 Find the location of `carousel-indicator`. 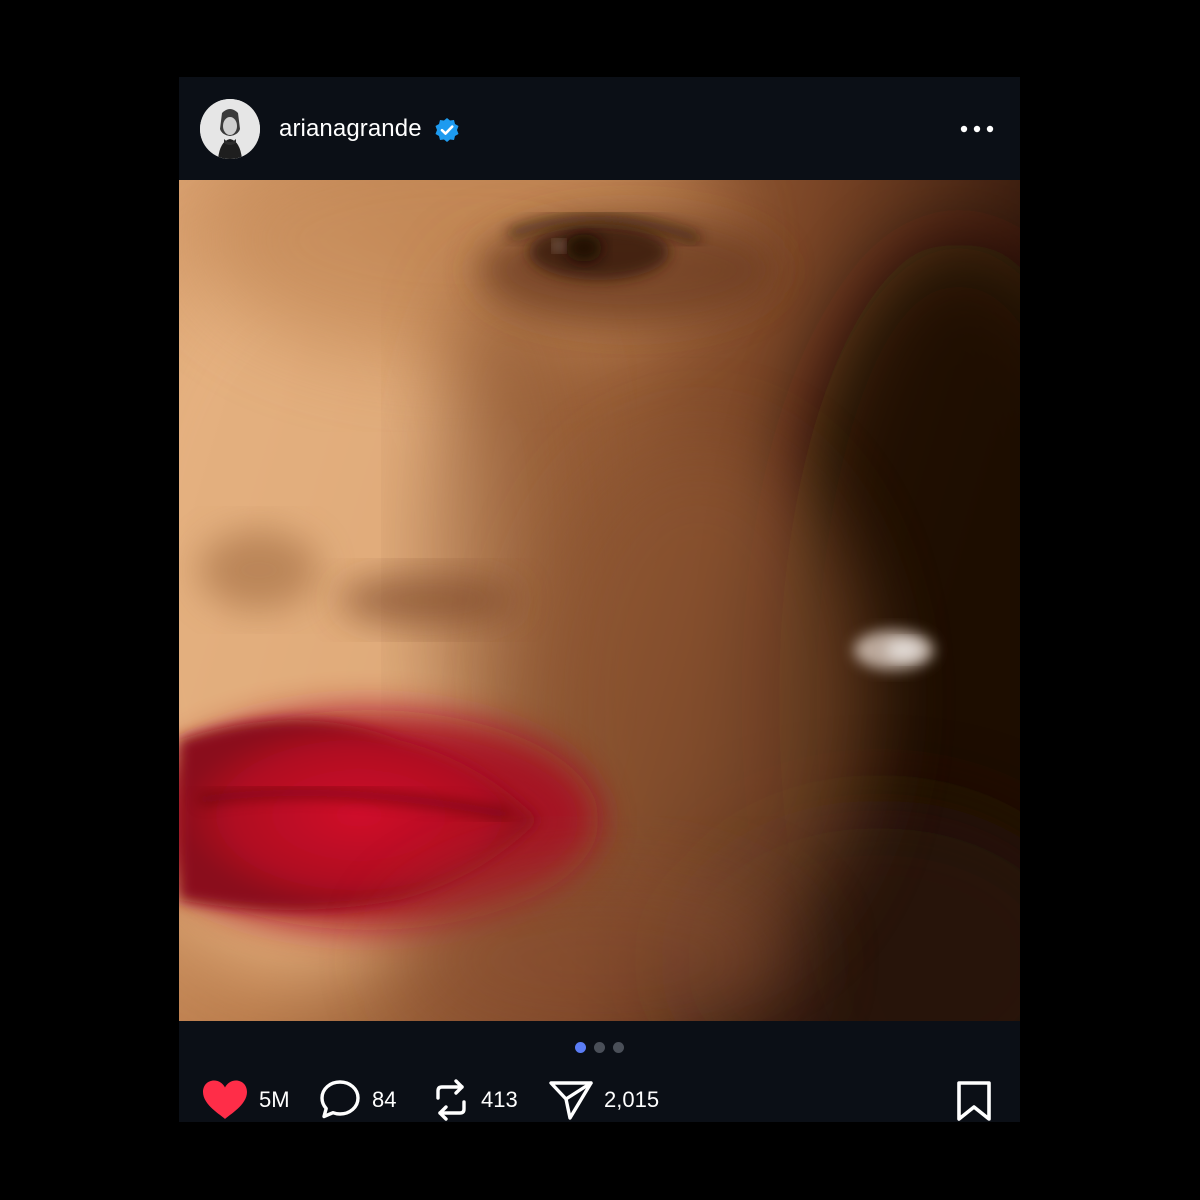

carousel-indicator is located at coordinates (599, 1049).